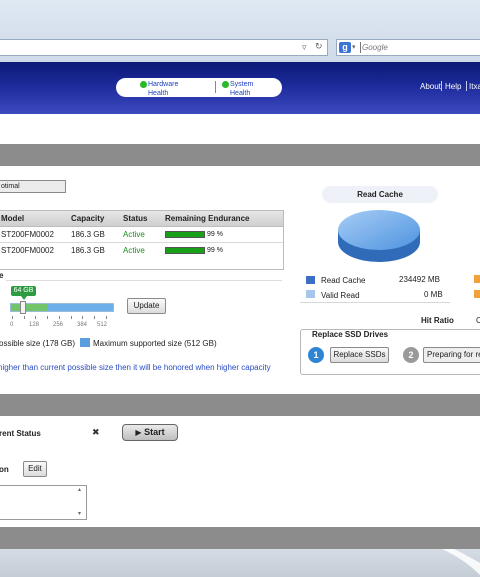 This screenshot has height=577, width=480. What do you see at coordinates (143, 84) in the screenshot?
I see `hardware-health-status-icon` at bounding box center [143, 84].